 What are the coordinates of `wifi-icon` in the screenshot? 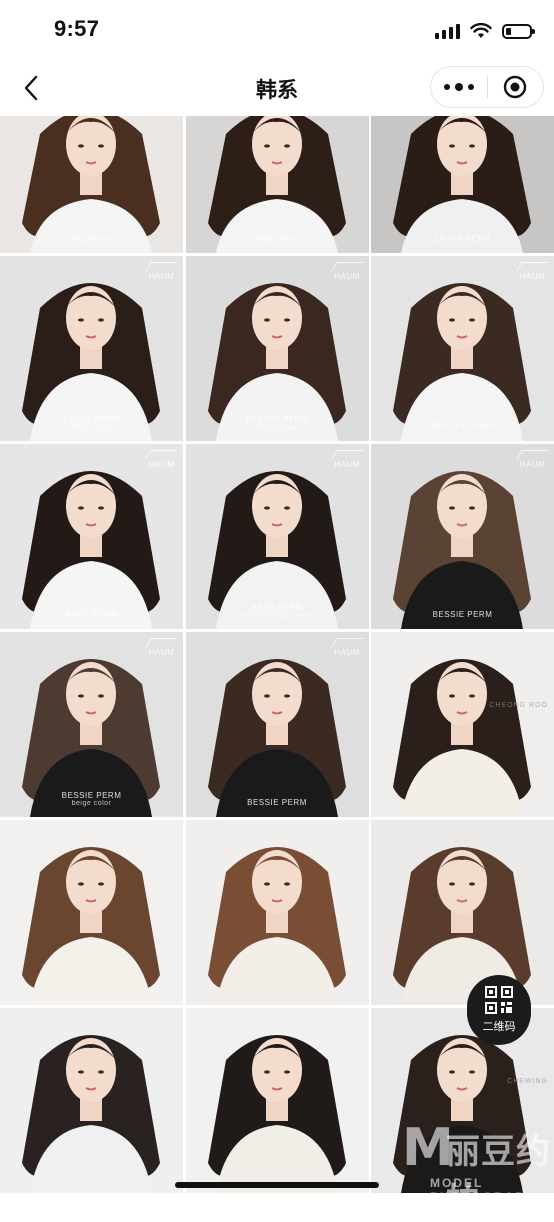 It's located at (481, 30).